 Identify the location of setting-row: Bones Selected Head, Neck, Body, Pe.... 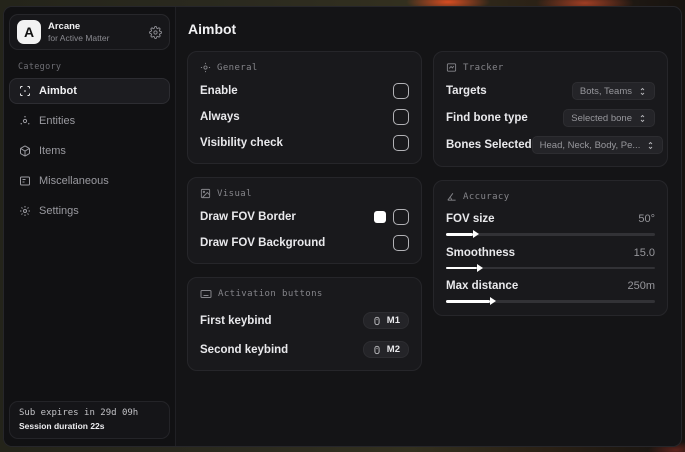
(555, 145).